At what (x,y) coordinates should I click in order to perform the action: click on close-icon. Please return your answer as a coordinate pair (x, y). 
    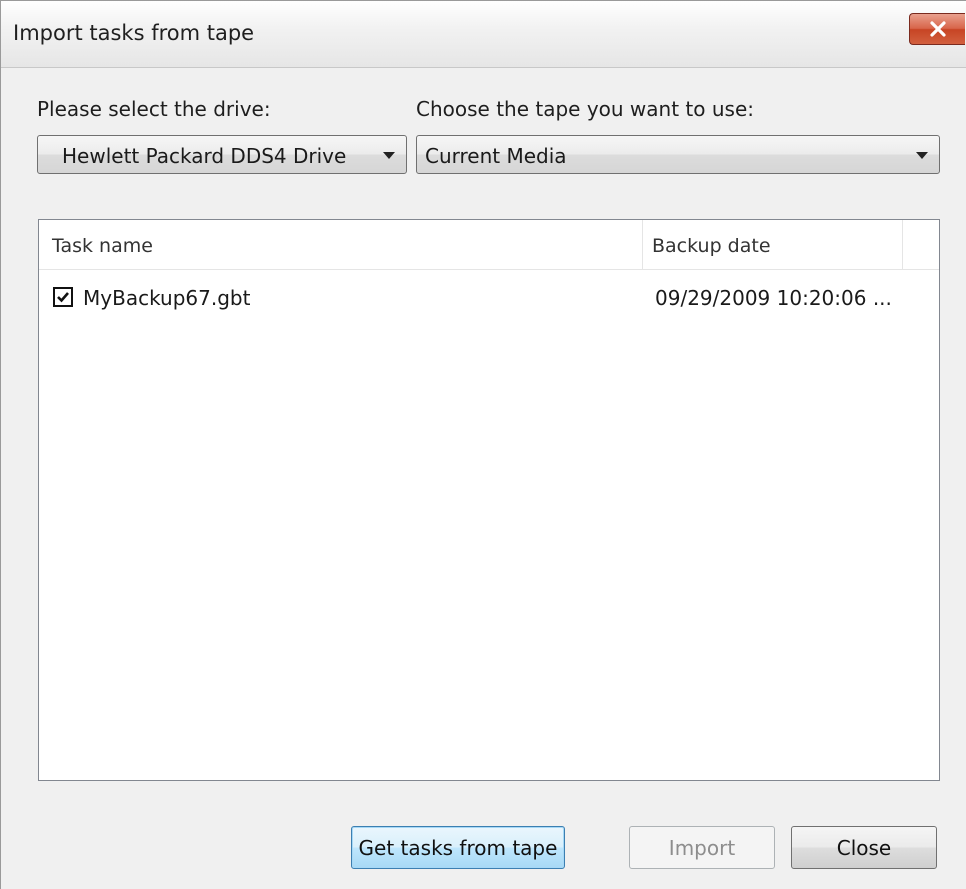
    Looking at the image, I should click on (937, 29).